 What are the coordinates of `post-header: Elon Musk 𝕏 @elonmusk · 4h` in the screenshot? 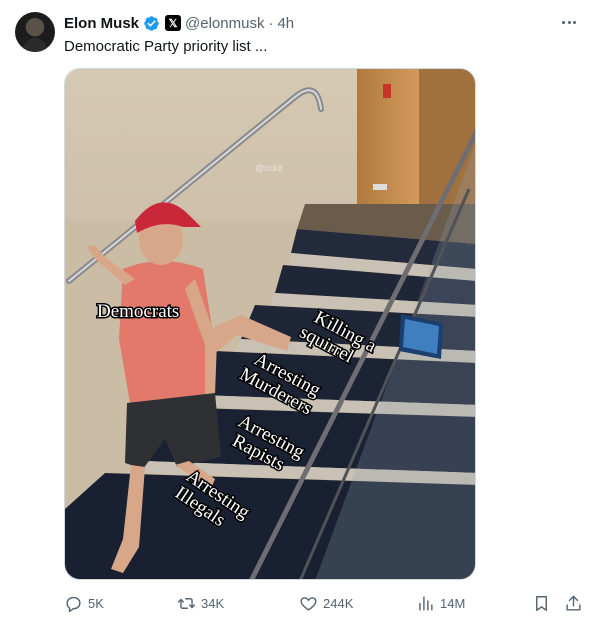 It's located at (179, 23).